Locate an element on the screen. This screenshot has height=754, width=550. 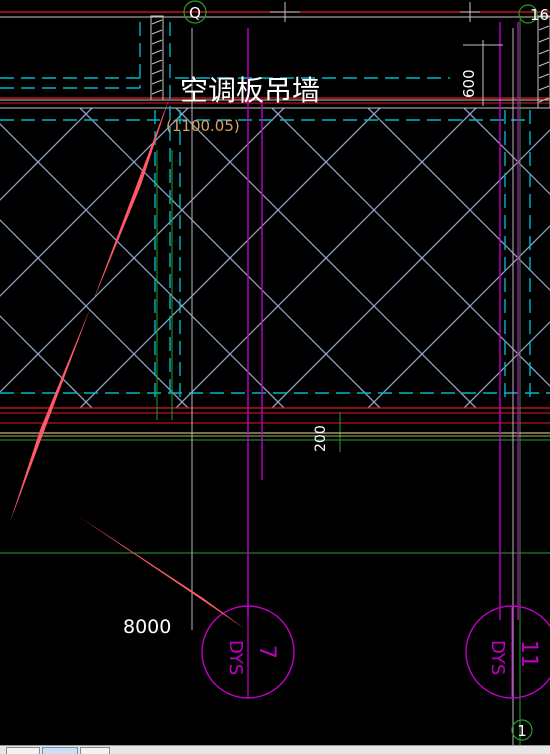
grid-bubble-bottom-right-label: 1 is located at coordinates (522, 731).